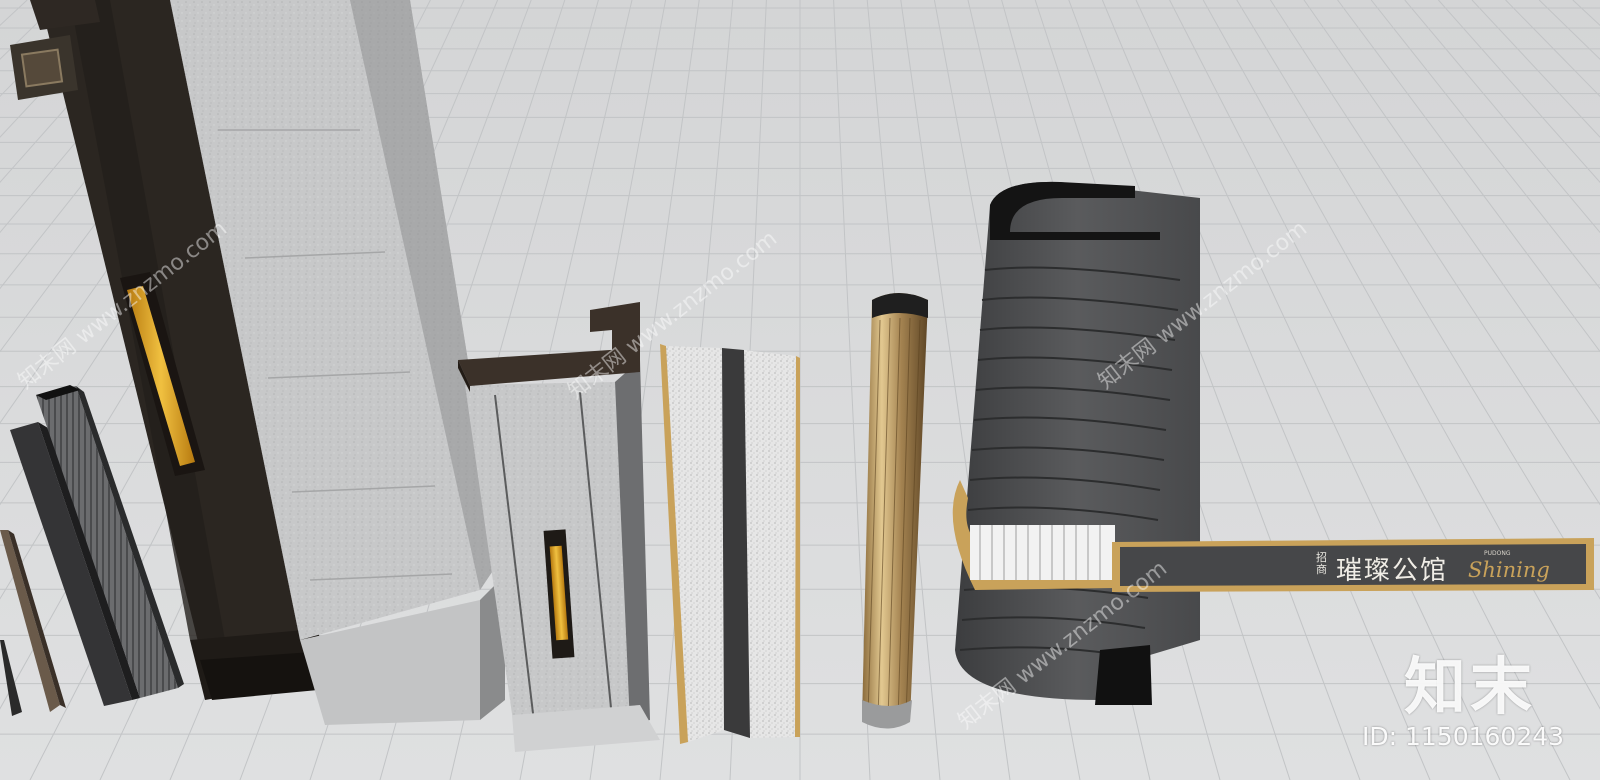 Image resolution: width=1600 pixels, height=780 pixels. I want to click on sign-text-small-top: 招商, so click(1321, 563).